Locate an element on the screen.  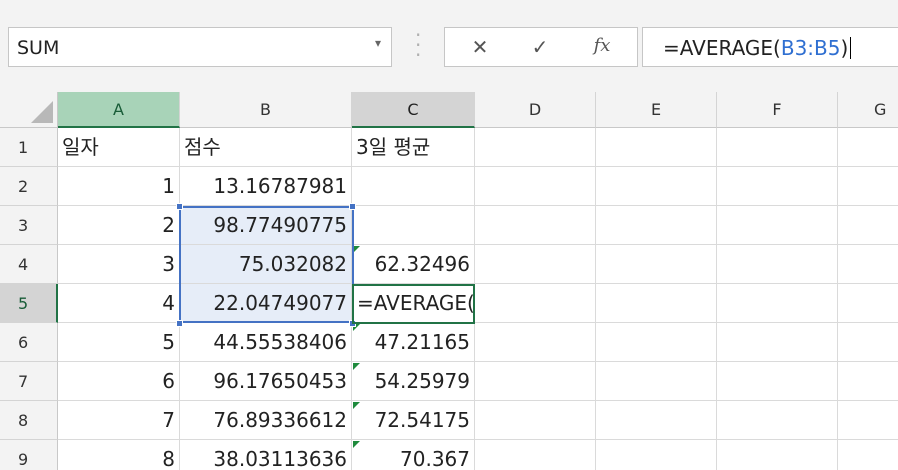
cell-d9 is located at coordinates (535, 455).